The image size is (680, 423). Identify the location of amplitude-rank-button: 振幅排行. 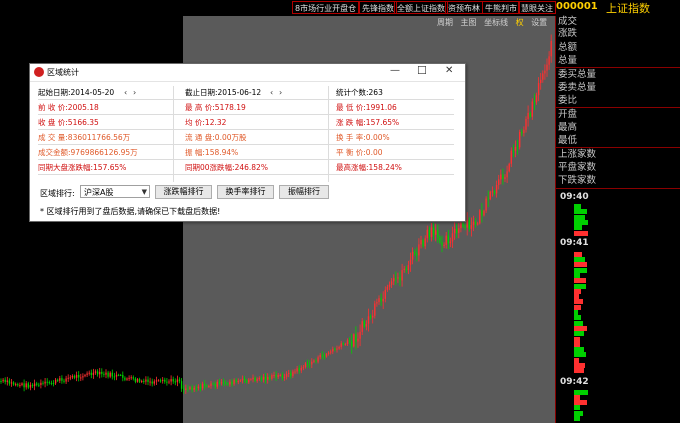
(304, 192).